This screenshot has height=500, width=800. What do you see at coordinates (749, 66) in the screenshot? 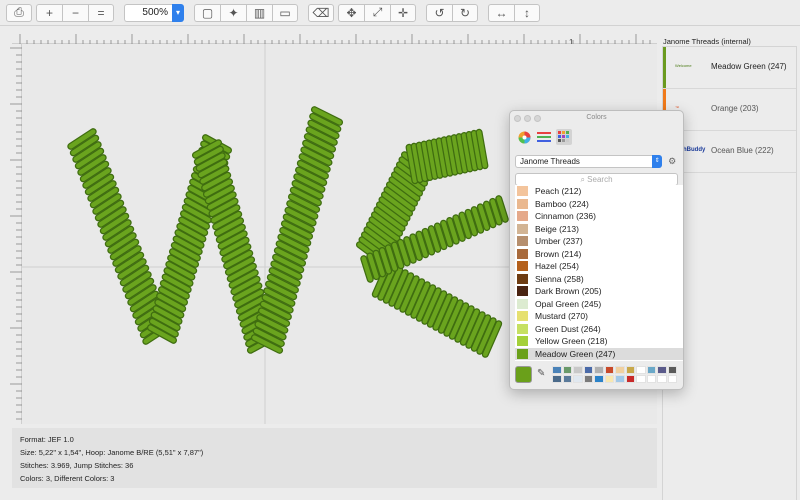
I see `thread-label: Meadow Green (247)` at bounding box center [749, 66].